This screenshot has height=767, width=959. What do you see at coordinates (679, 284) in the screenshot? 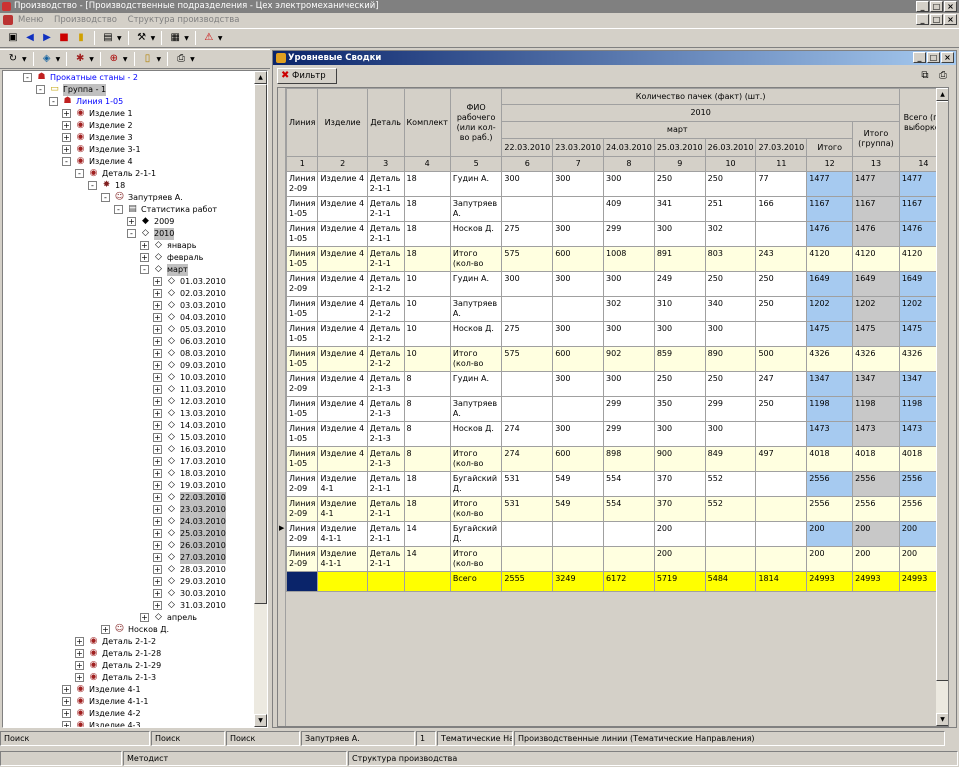
I see `table-cell: 249` at bounding box center [679, 284].